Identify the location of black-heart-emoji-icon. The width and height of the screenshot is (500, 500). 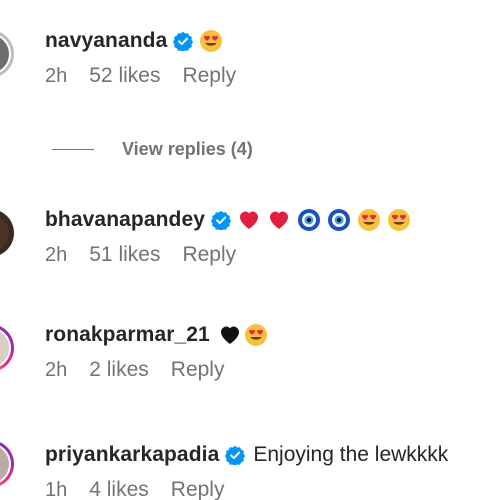
(229, 335).